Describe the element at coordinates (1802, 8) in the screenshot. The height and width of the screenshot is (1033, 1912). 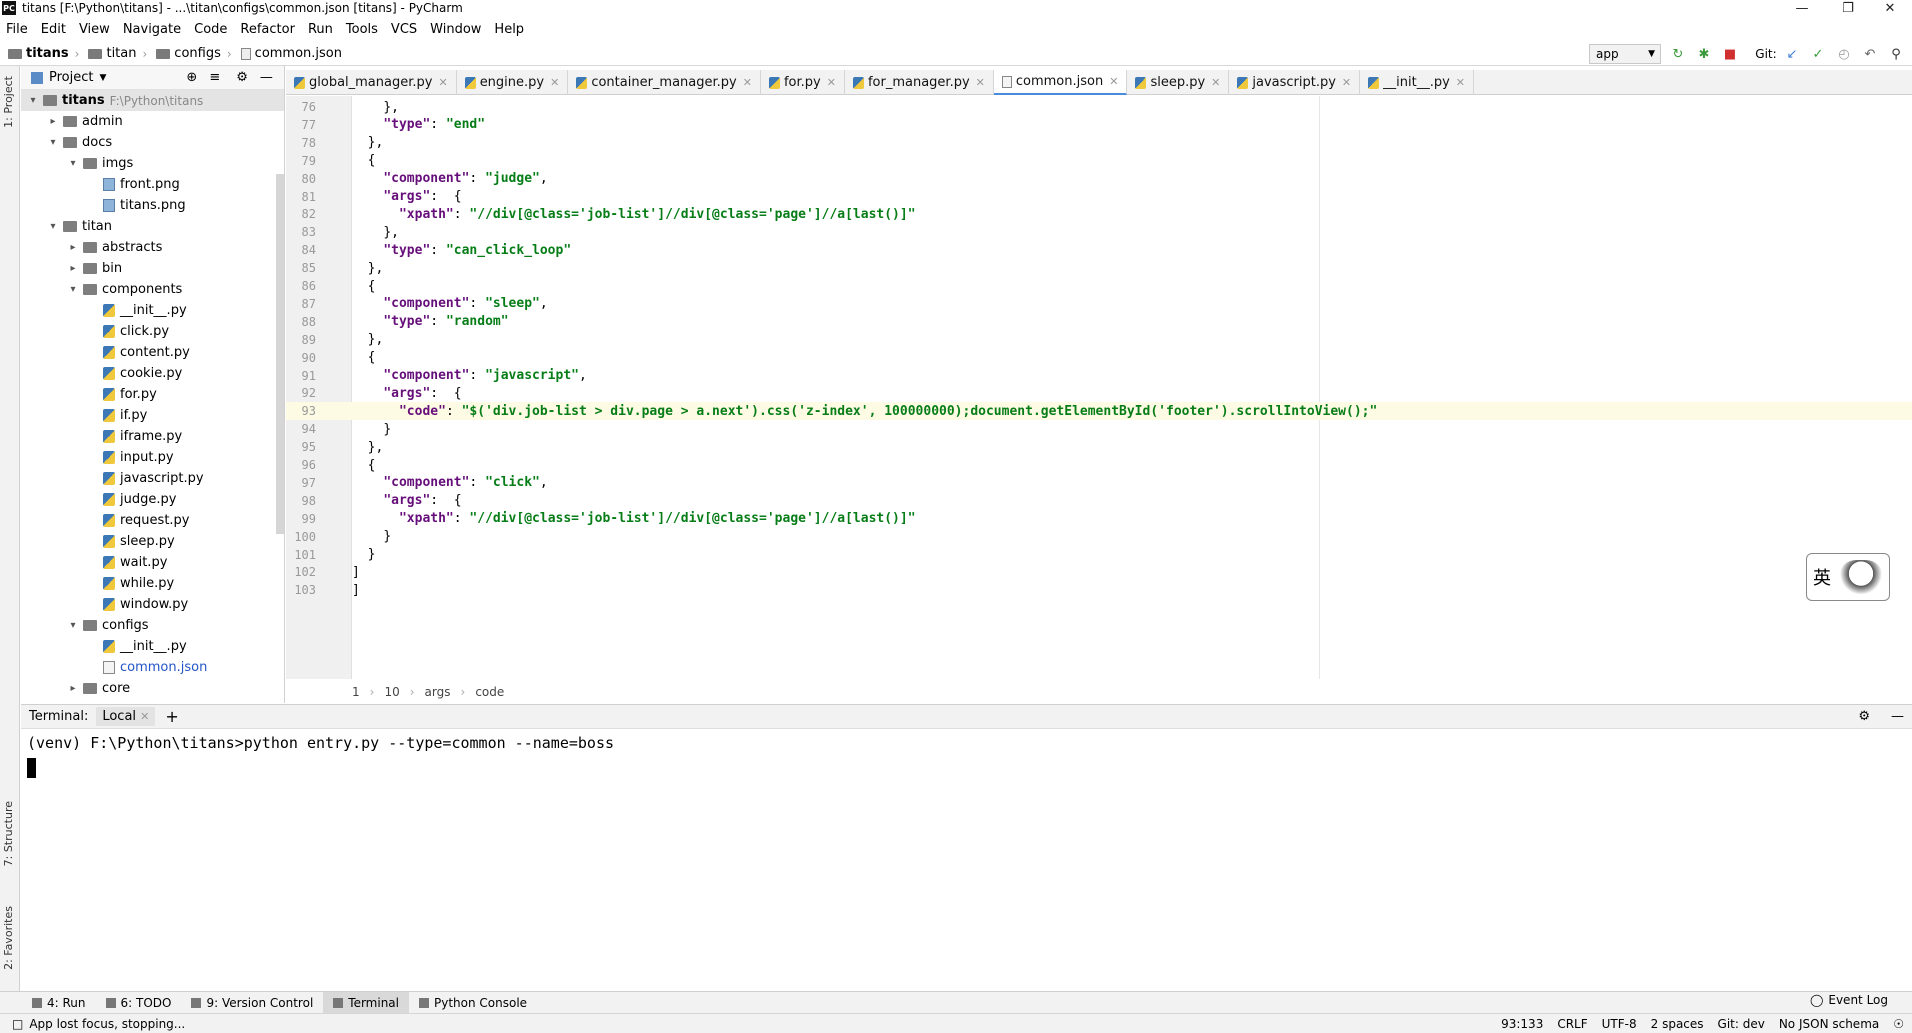
I see `minimize-icon: —` at that location.